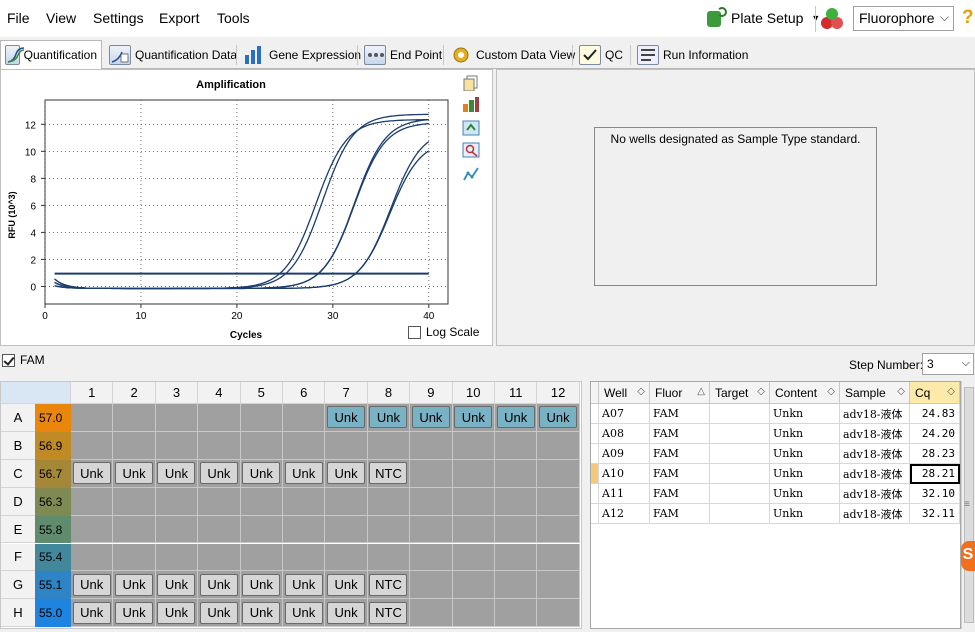  I want to click on column-header: 5, so click(261, 393).